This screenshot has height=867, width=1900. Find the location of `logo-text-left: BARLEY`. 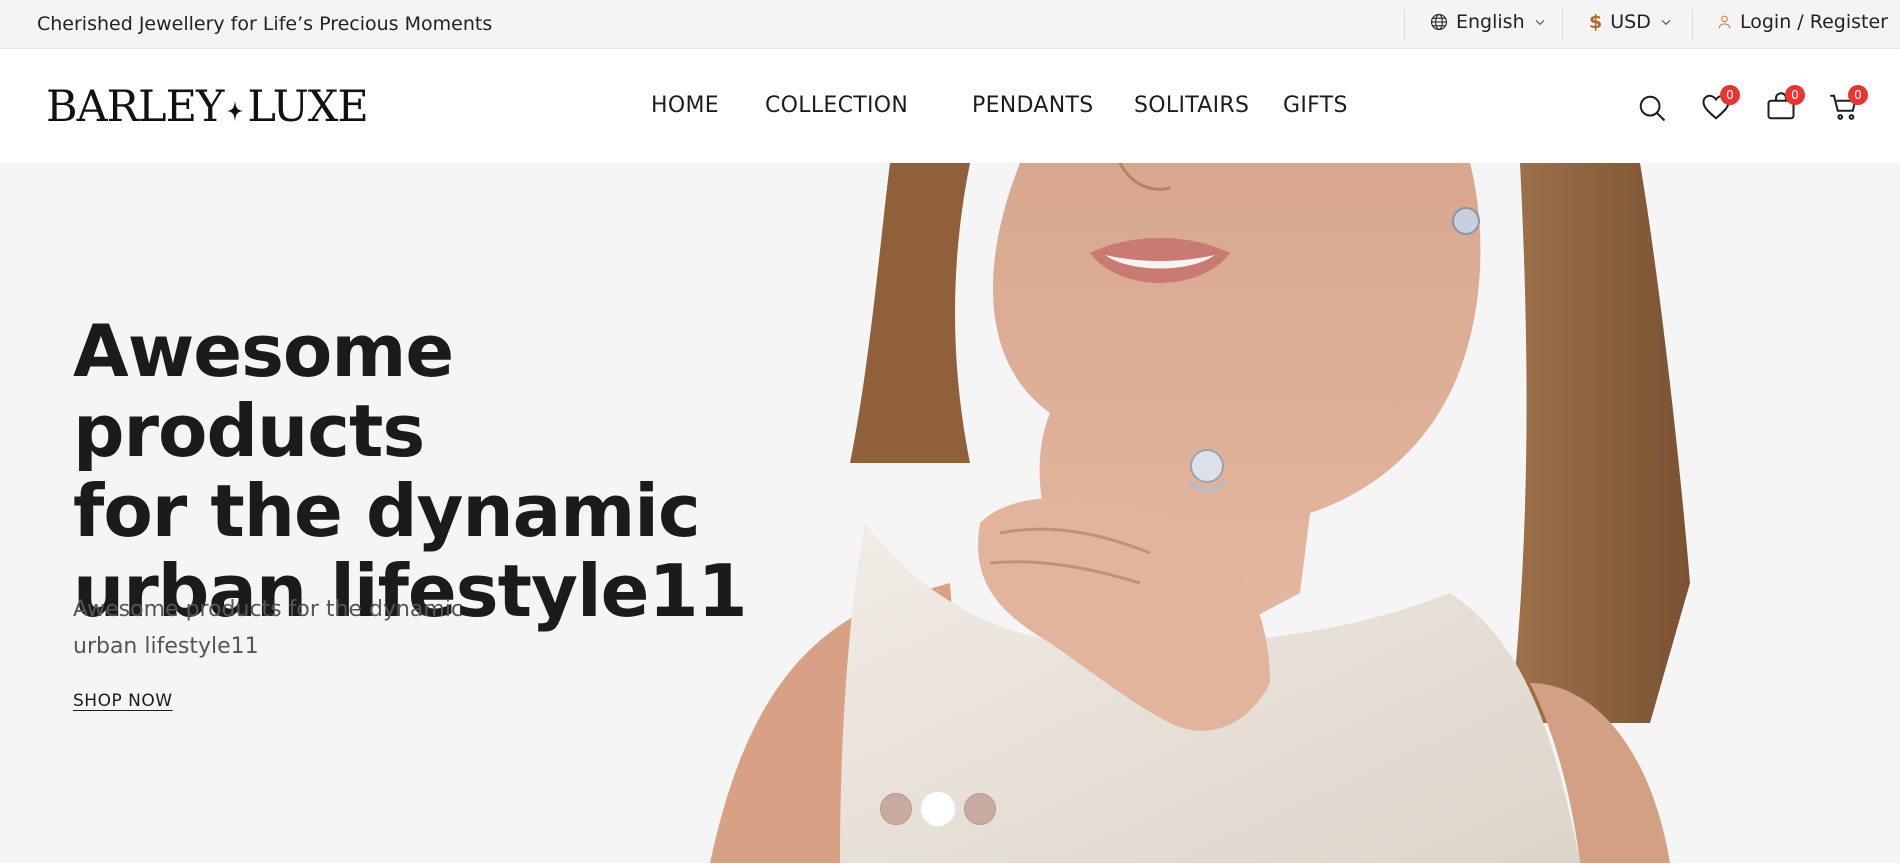

logo-text-left: BARLEY is located at coordinates (135, 107).